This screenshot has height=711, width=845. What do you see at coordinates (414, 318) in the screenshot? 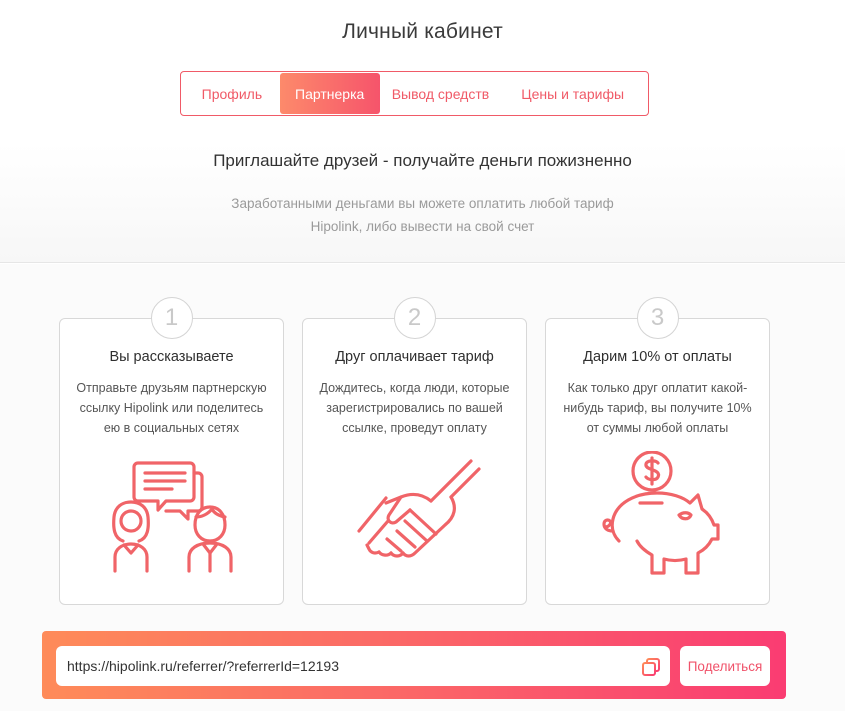
I see `step-number-2: 2` at bounding box center [414, 318].